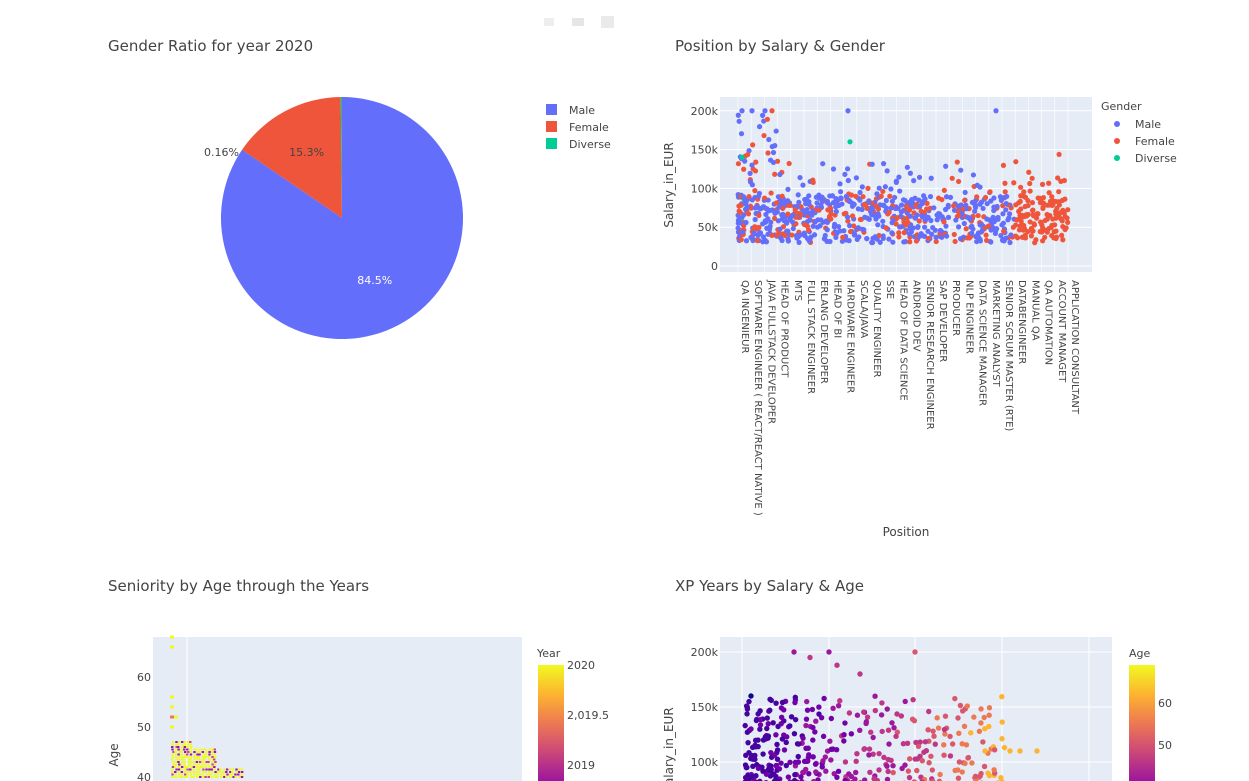 Image resolution: width=1249 pixels, height=781 pixels. Describe the element at coordinates (850, 142) in the screenshot. I see `position-point-diverse` at that location.